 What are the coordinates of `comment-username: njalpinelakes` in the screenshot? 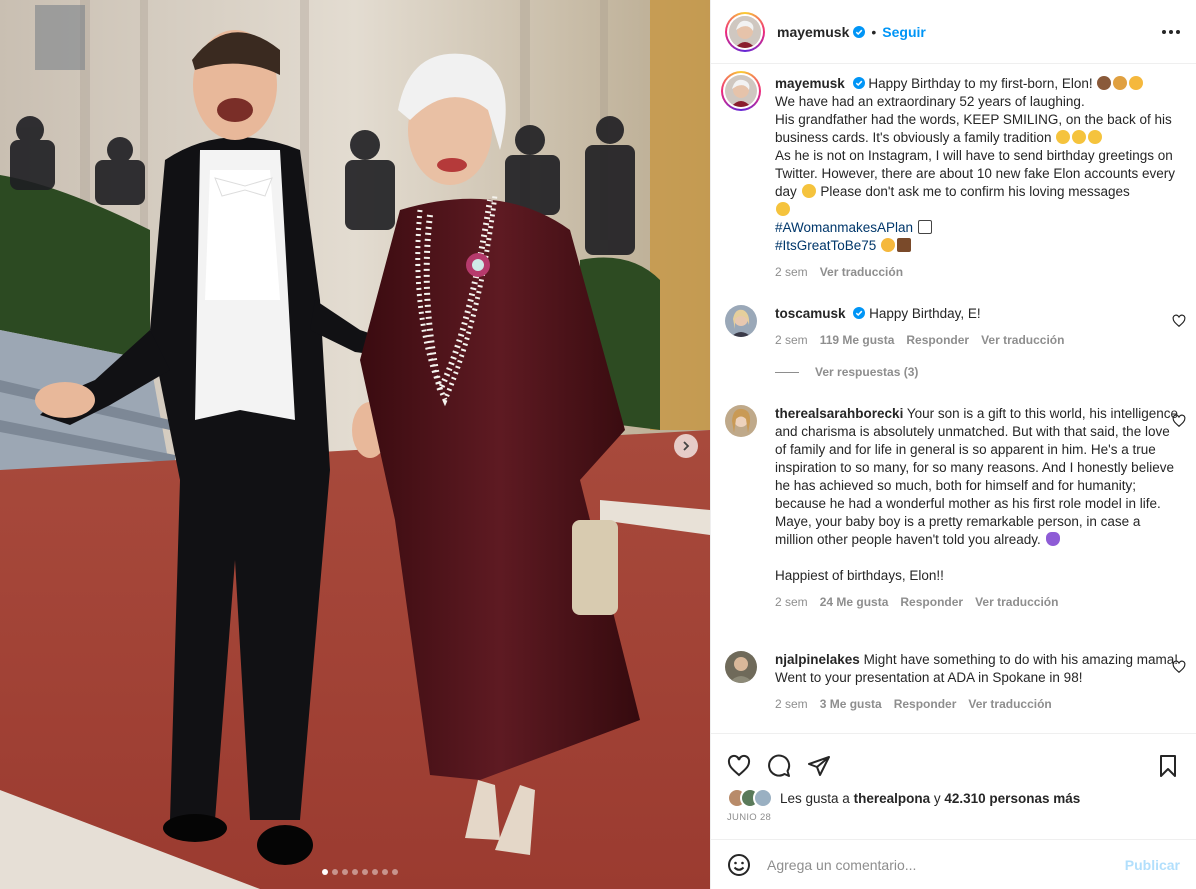 It's located at (817, 659).